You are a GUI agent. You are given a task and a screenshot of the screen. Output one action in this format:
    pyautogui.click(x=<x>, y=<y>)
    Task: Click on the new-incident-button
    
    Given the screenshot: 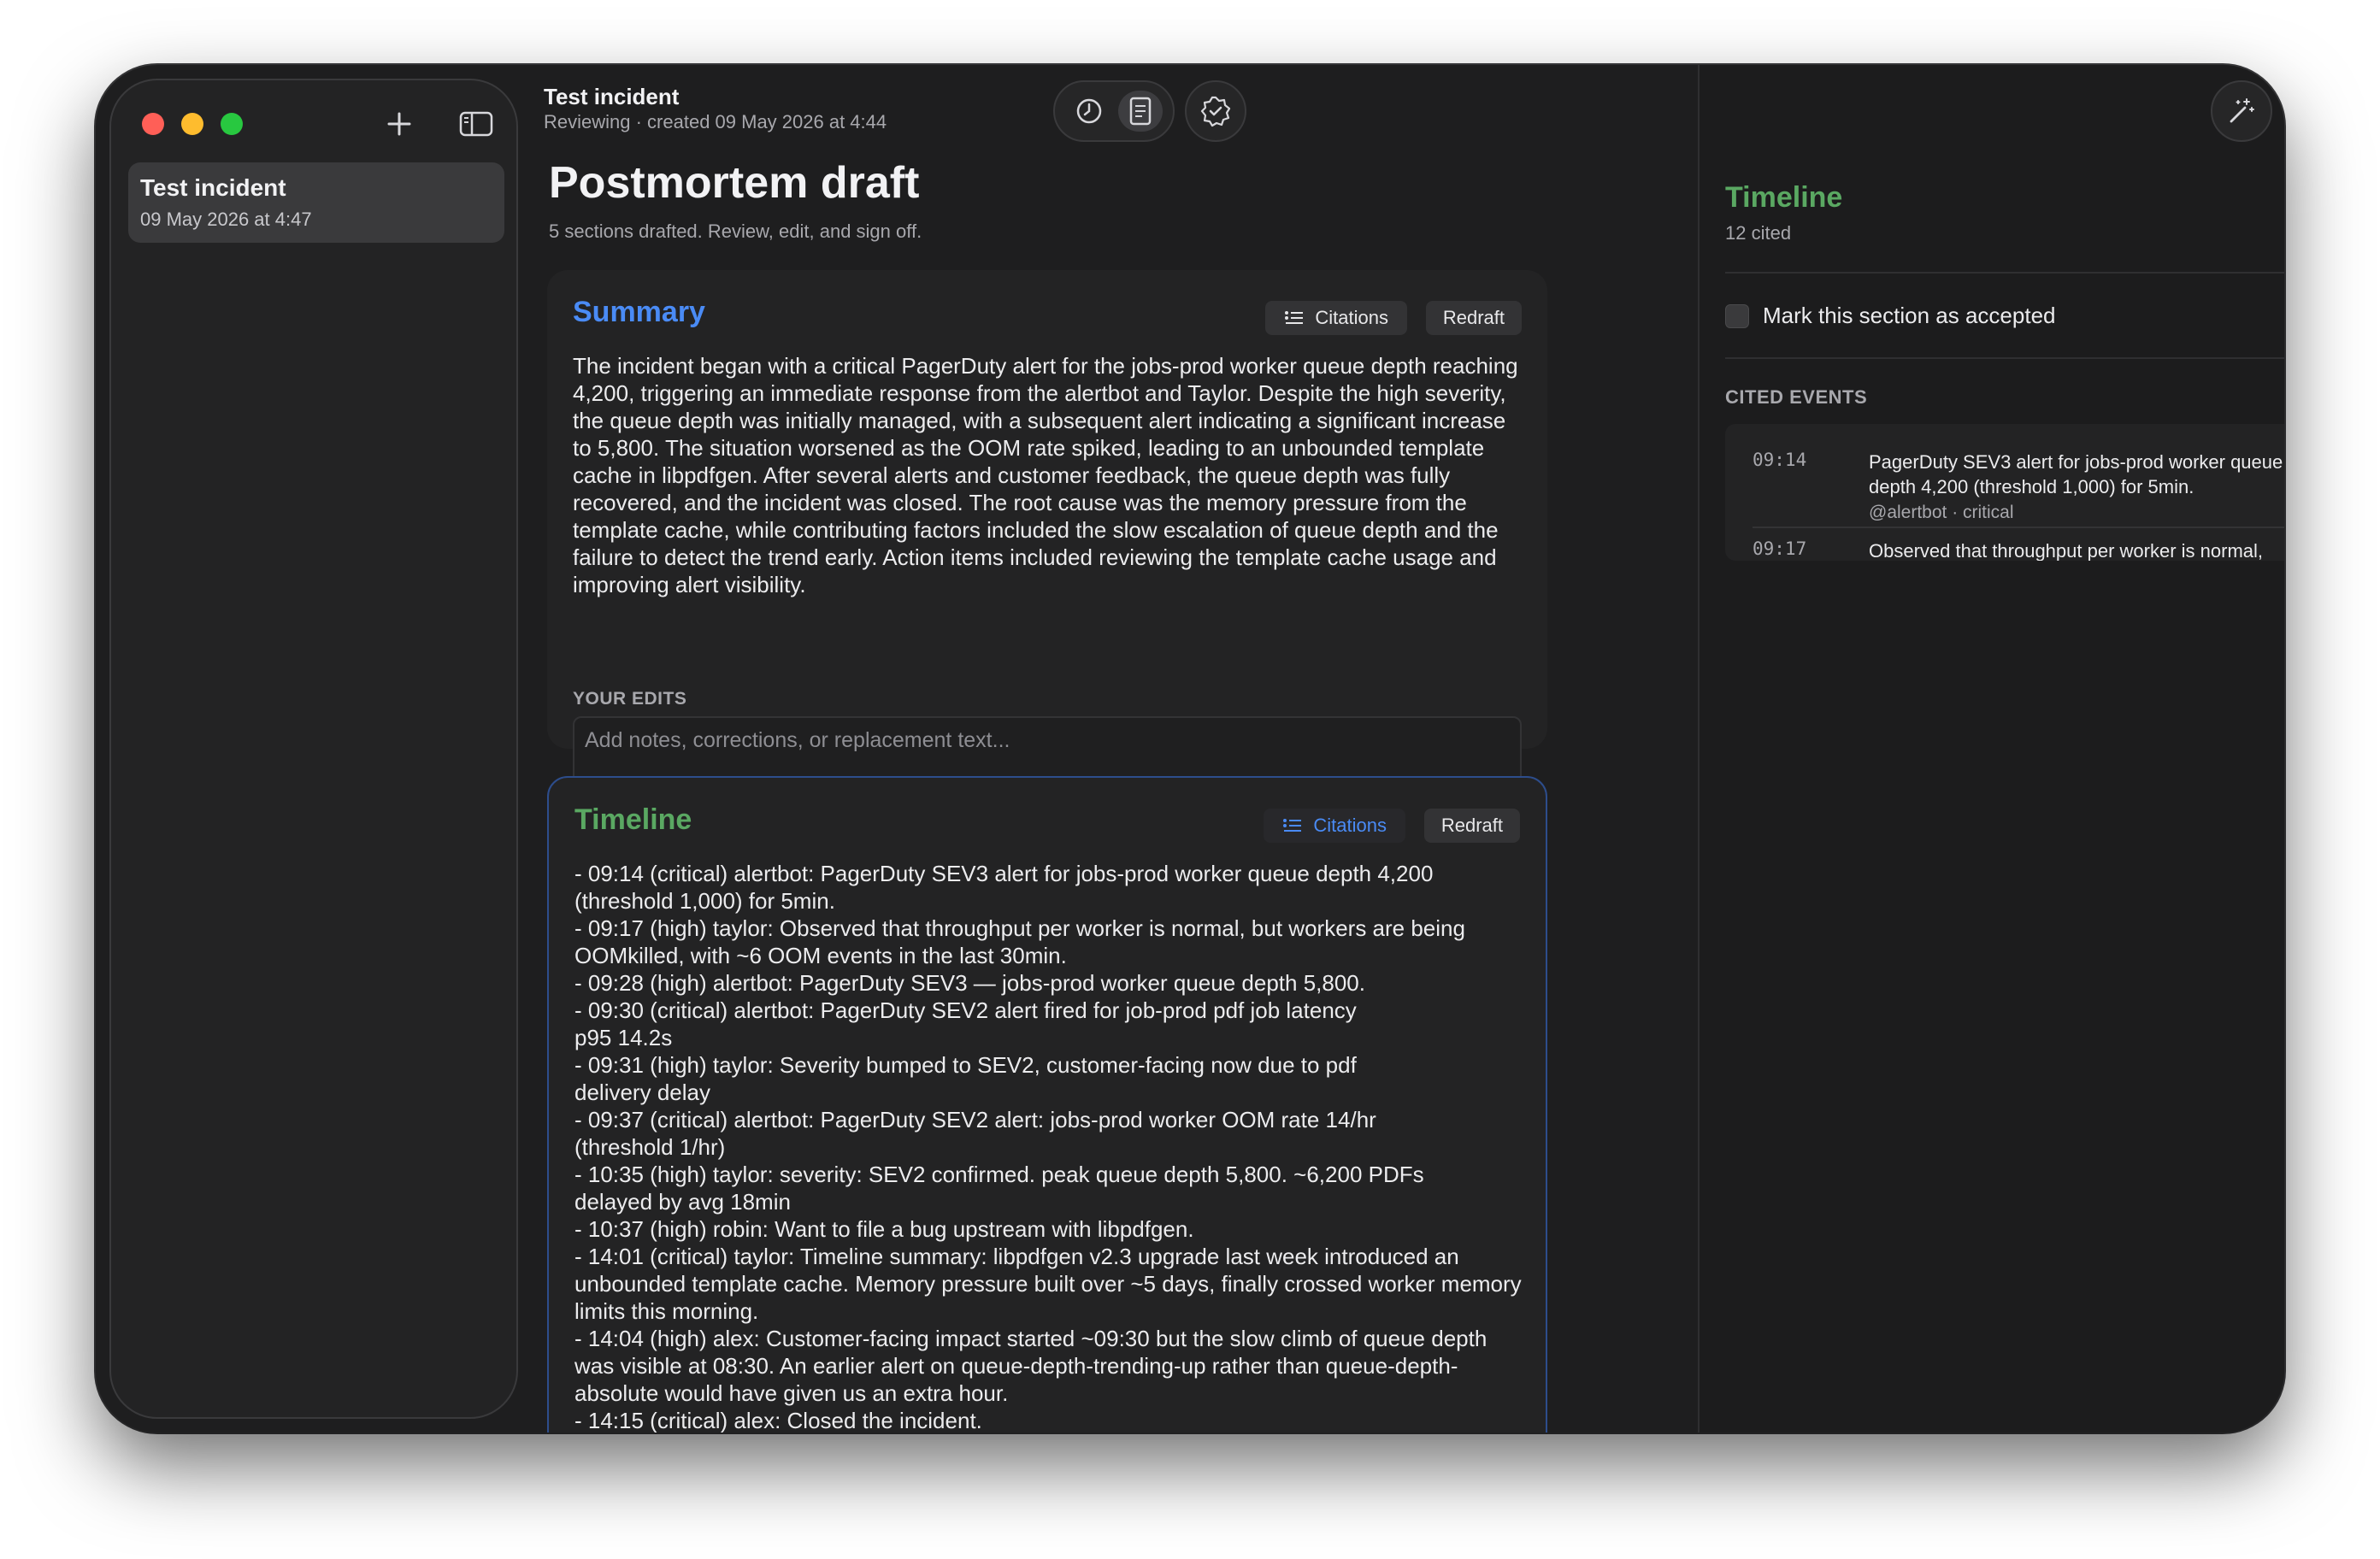 What is the action you would take?
    pyautogui.click(x=400, y=124)
    